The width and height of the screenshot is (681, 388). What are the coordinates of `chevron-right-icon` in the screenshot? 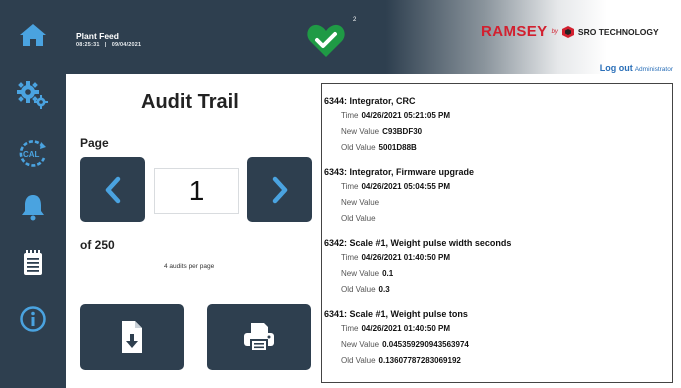 It's located at (279, 189).